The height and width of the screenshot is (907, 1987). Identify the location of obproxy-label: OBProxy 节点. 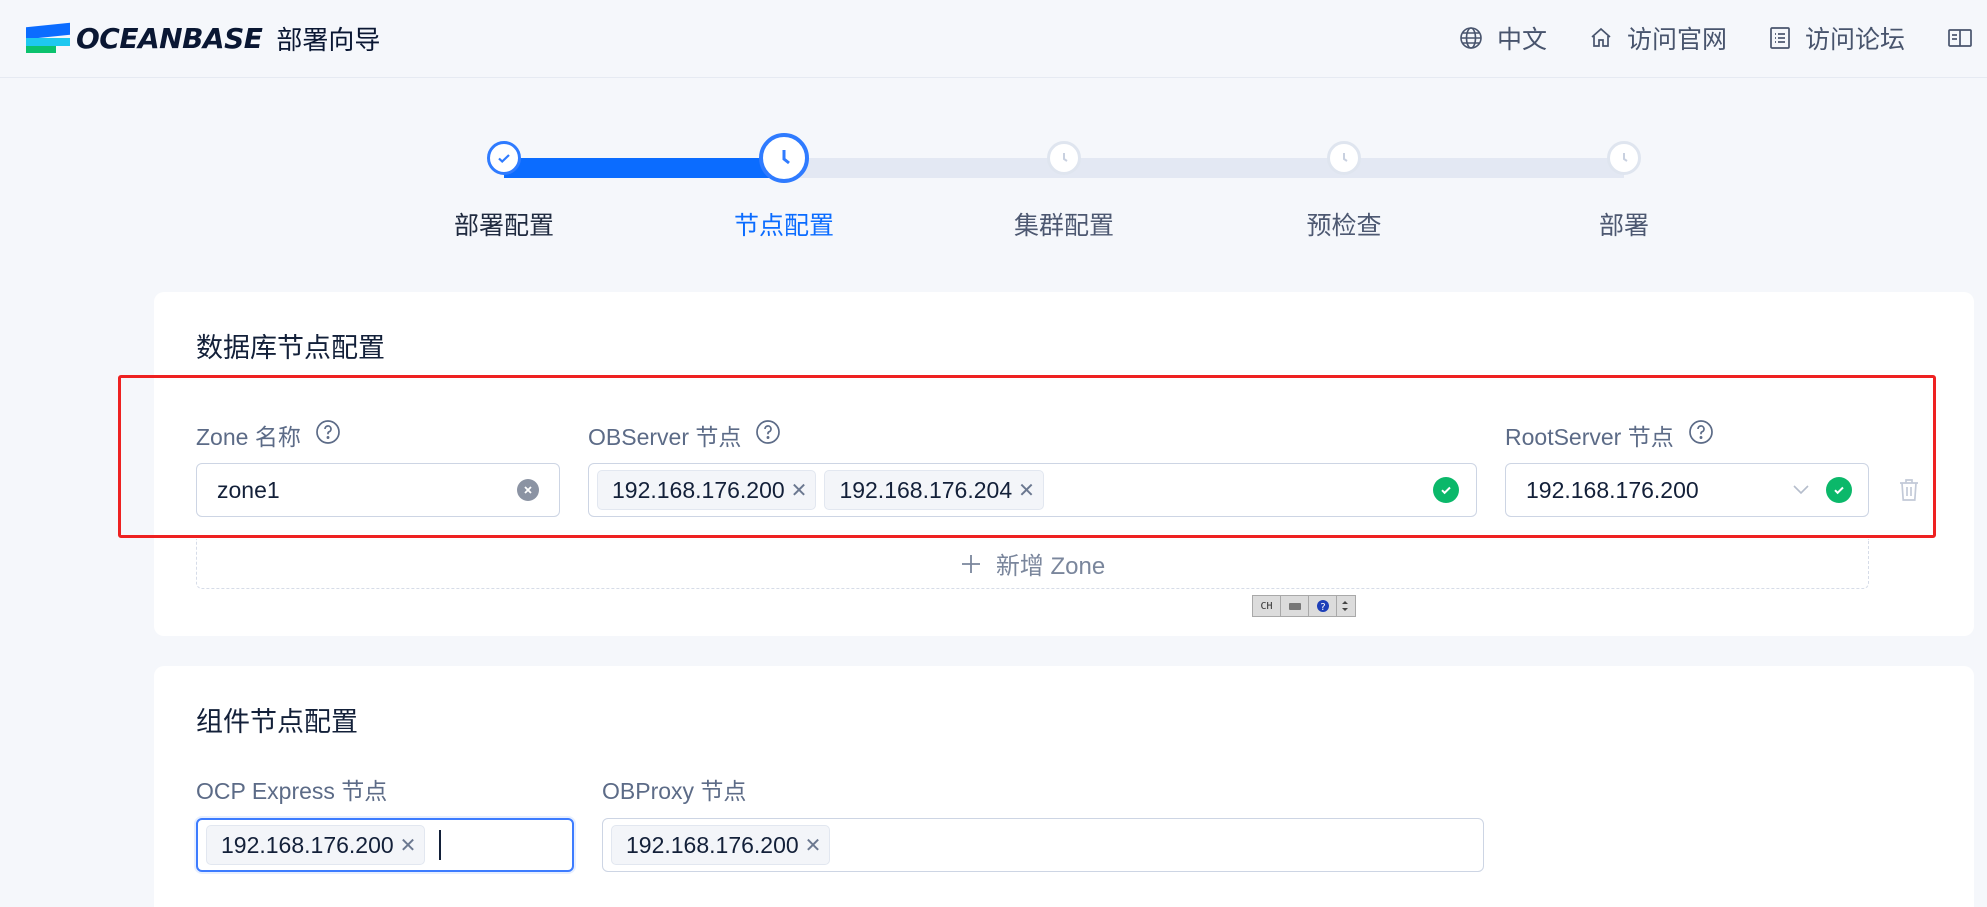
(674, 789).